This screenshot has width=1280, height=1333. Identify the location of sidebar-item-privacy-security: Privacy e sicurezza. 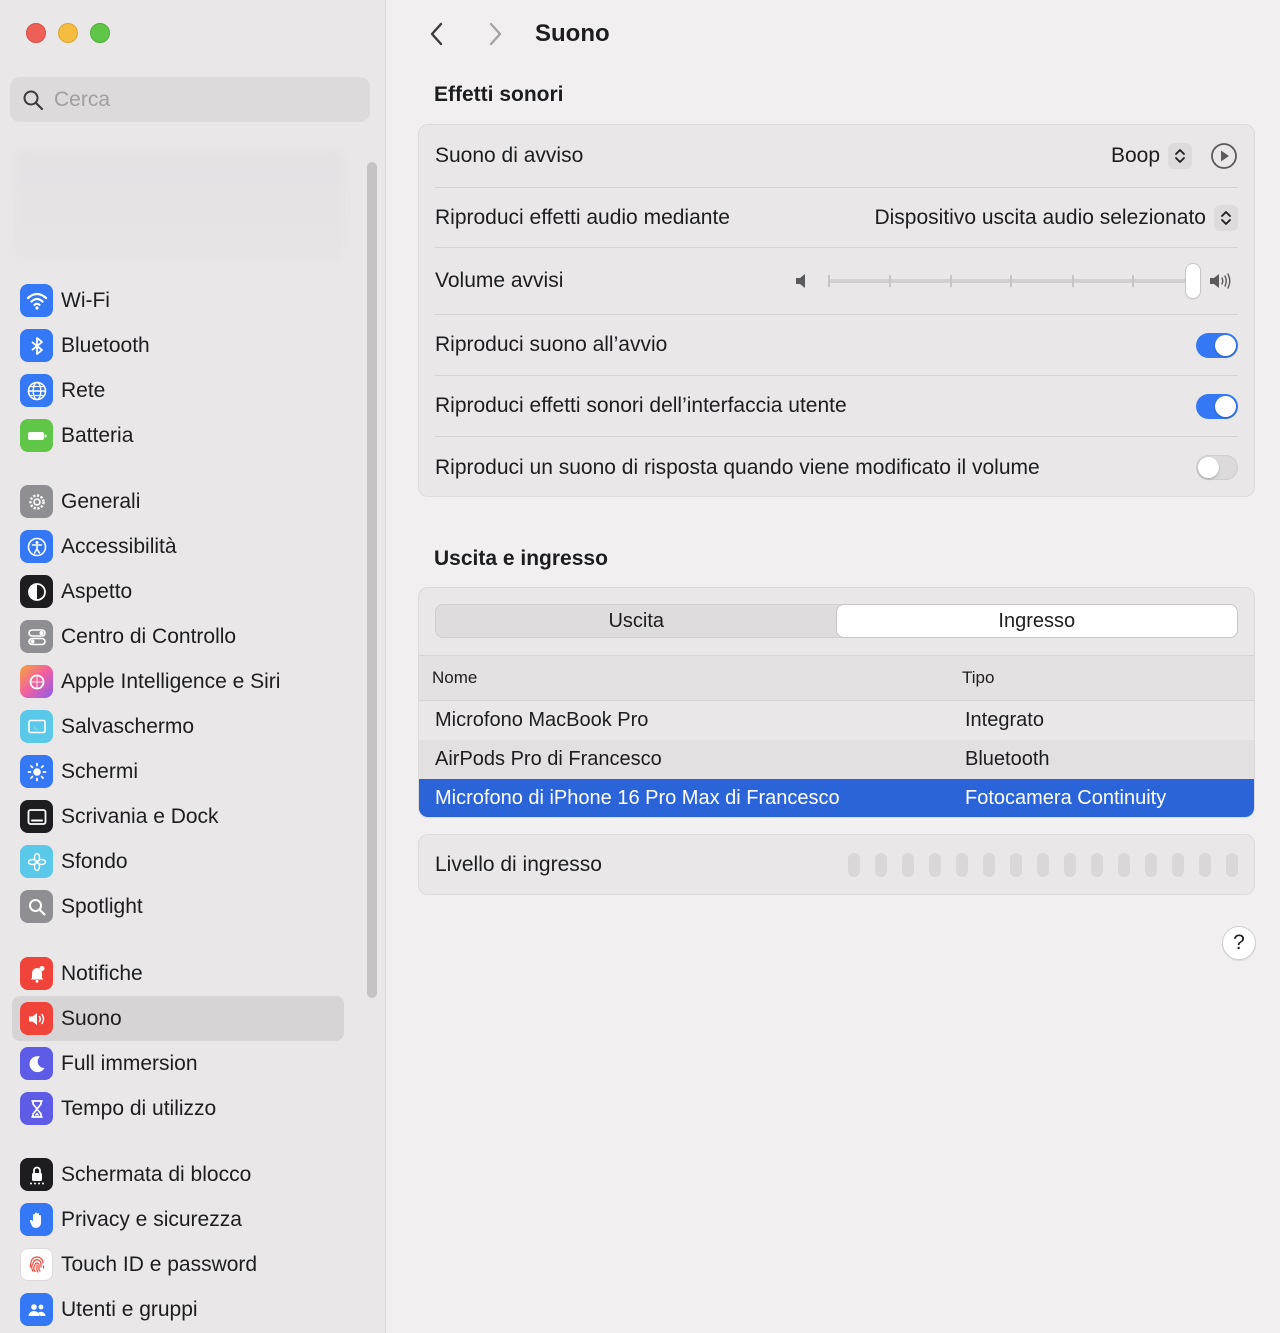
(178, 1219).